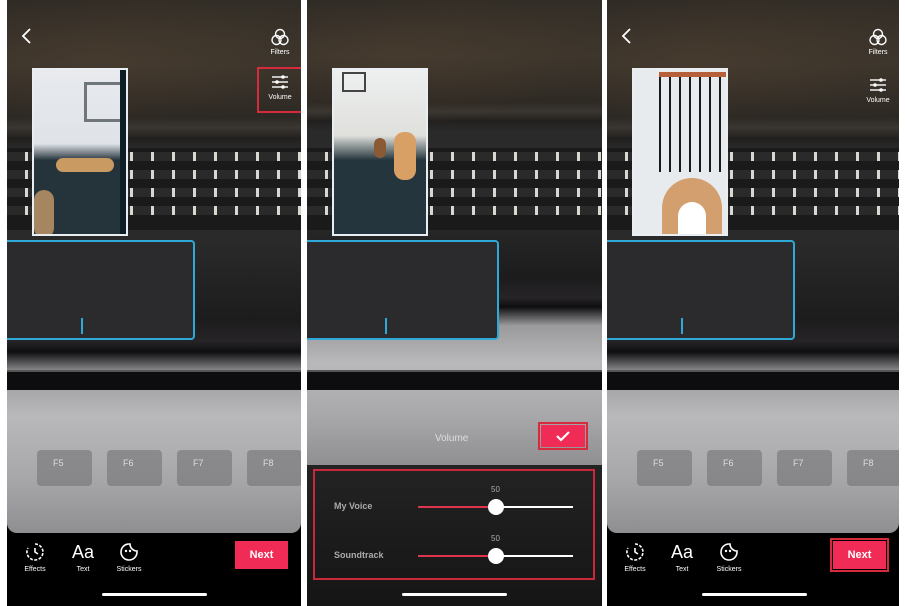  Describe the element at coordinates (354, 82) in the screenshot. I see `wall-picture` at that location.